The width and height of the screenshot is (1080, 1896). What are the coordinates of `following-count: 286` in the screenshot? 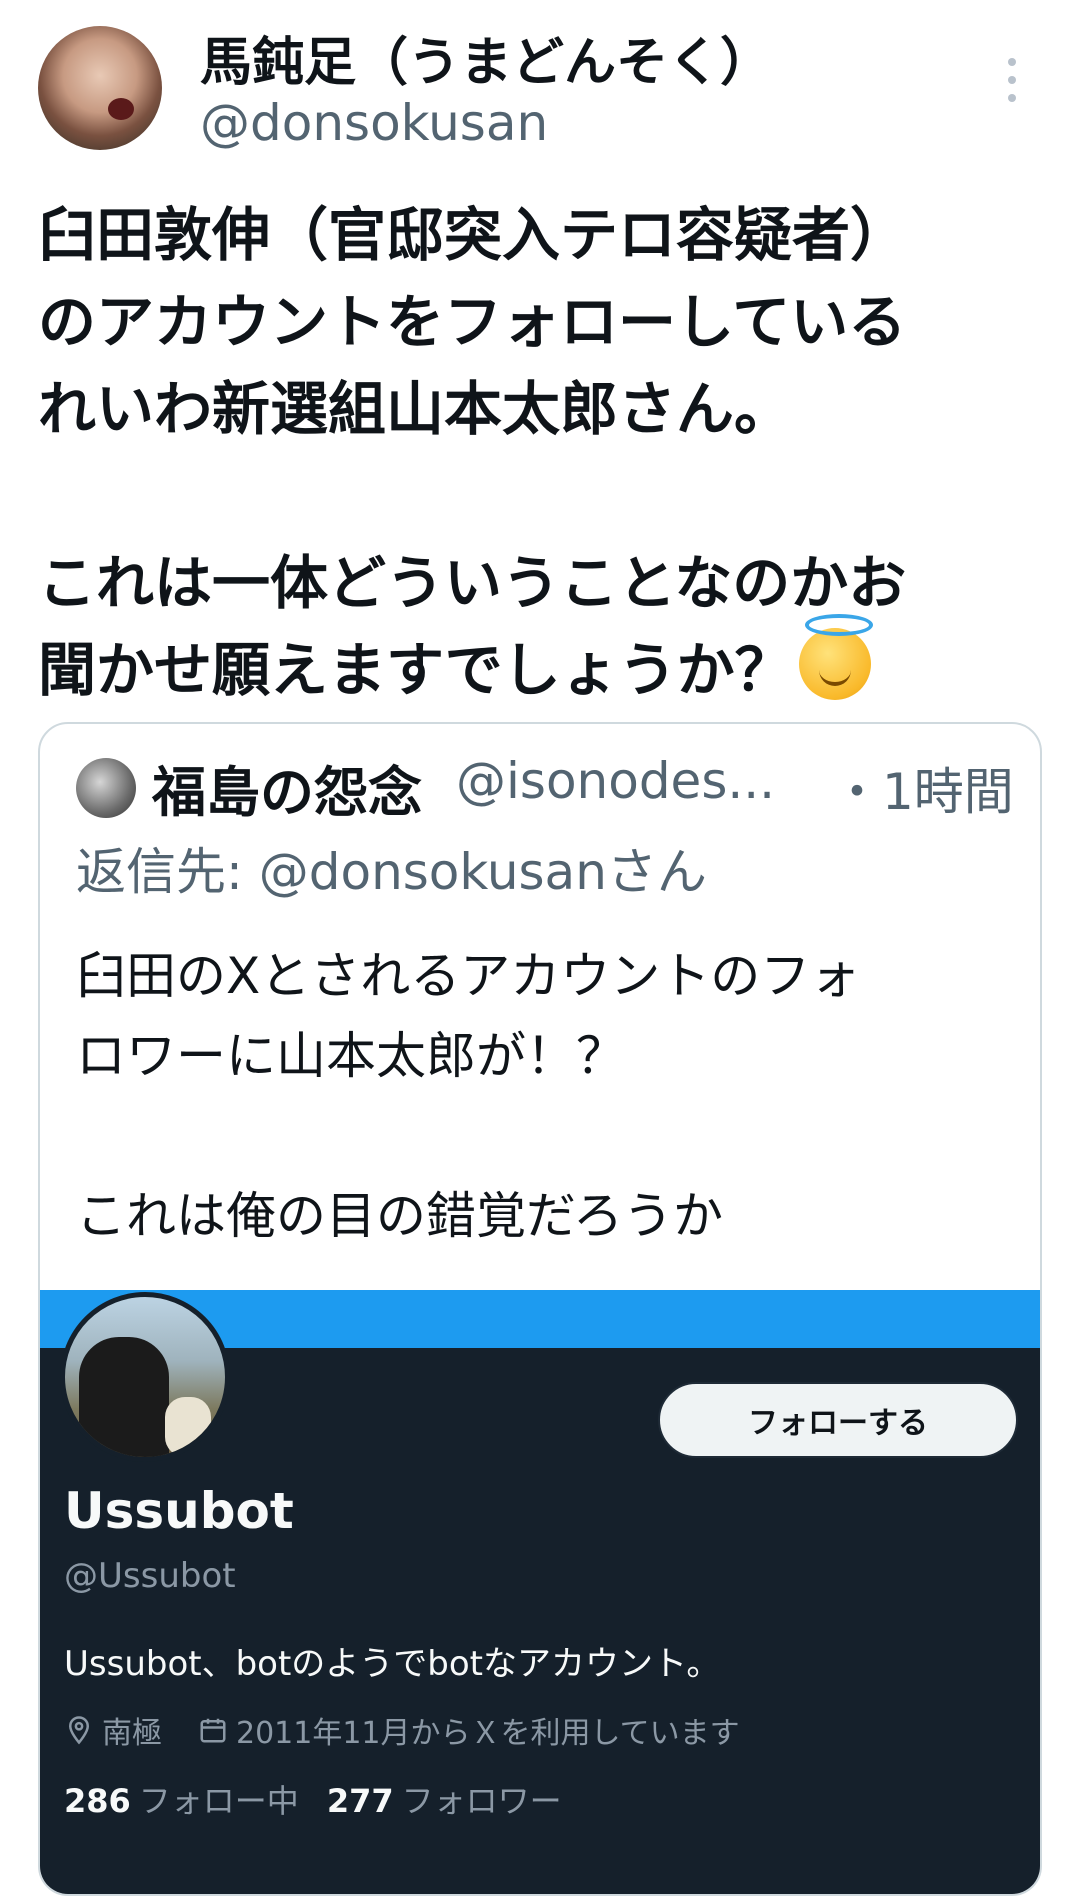 It's located at (97, 1801).